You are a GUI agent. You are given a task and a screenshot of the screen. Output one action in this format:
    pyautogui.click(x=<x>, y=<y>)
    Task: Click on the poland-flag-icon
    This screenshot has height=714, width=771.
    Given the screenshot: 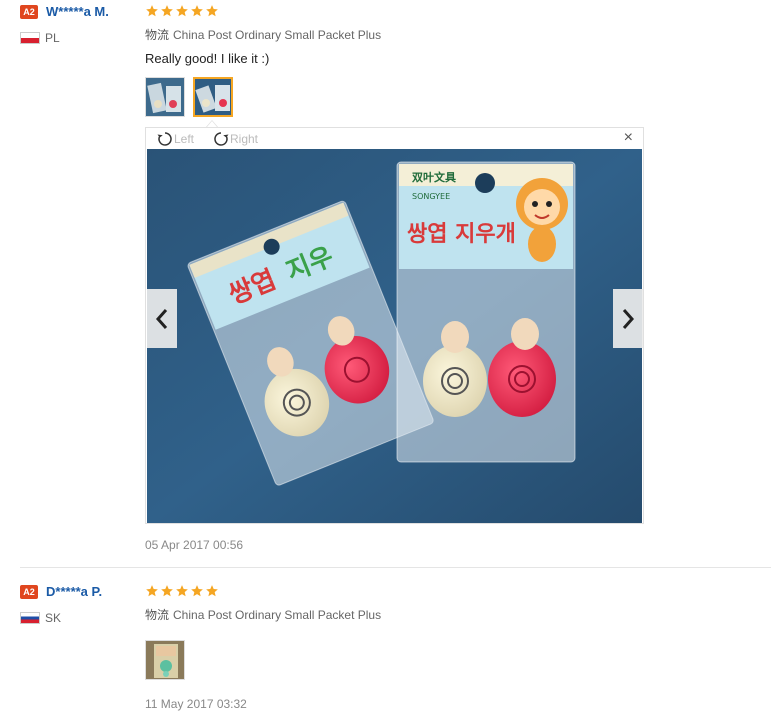 What is the action you would take?
    pyautogui.click(x=30, y=38)
    